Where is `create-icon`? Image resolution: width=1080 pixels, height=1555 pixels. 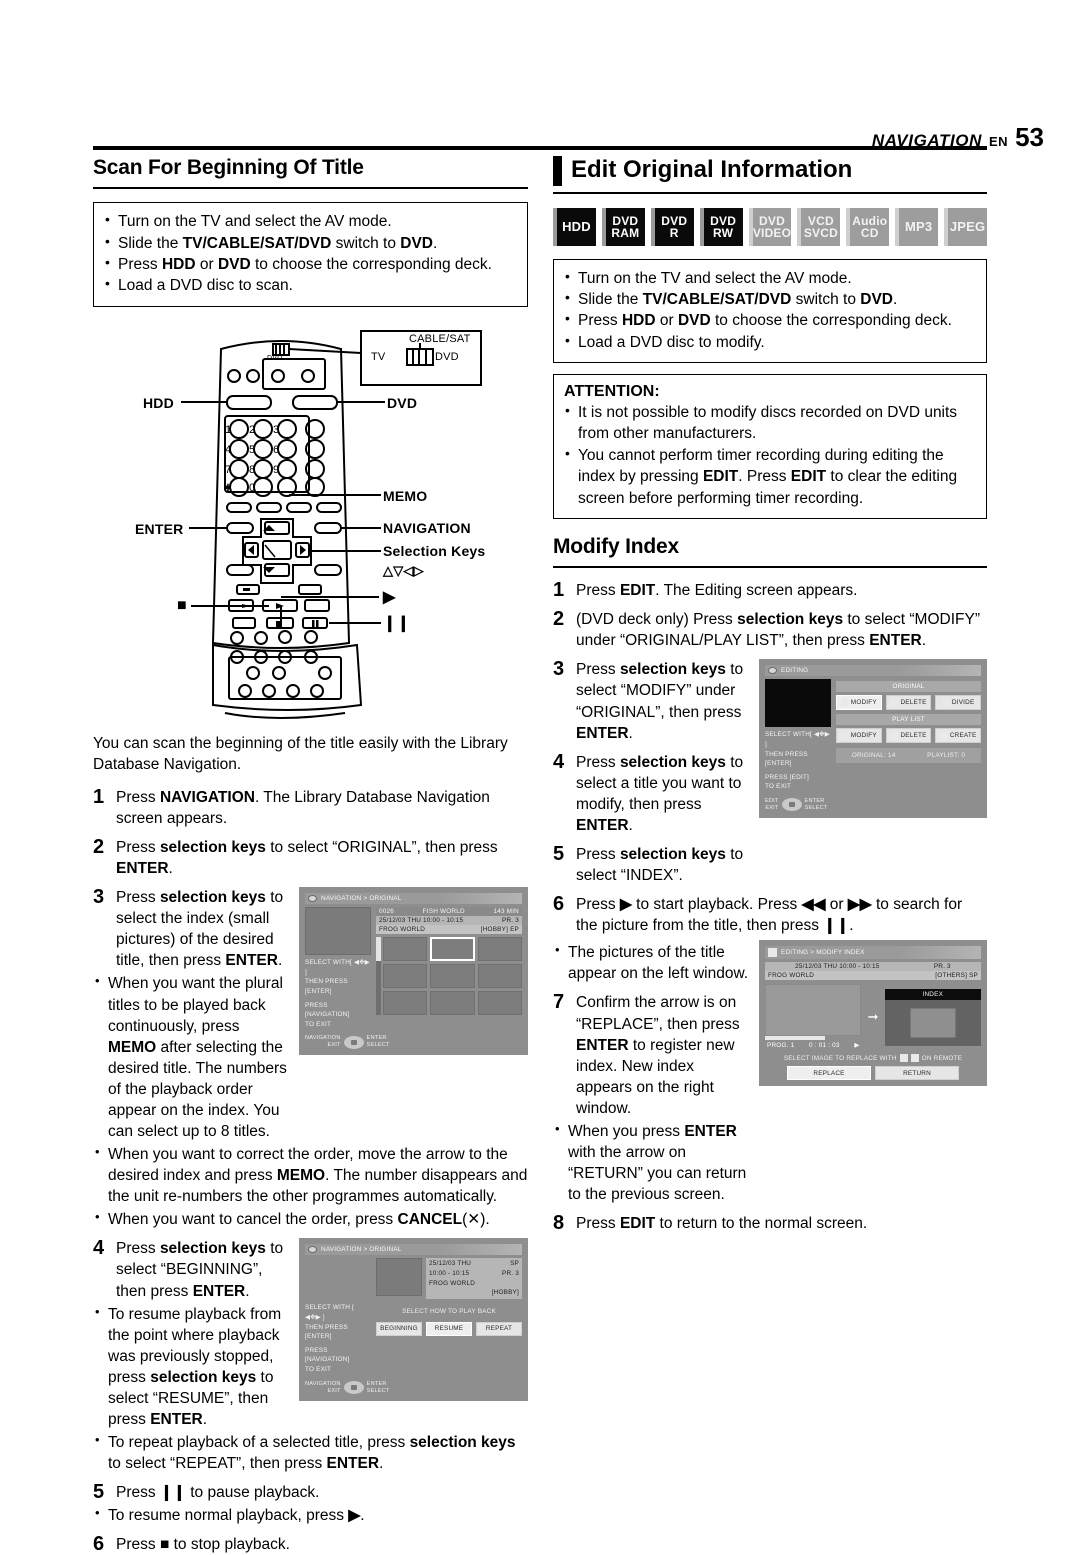 create-icon is located at coordinates (943, 735).